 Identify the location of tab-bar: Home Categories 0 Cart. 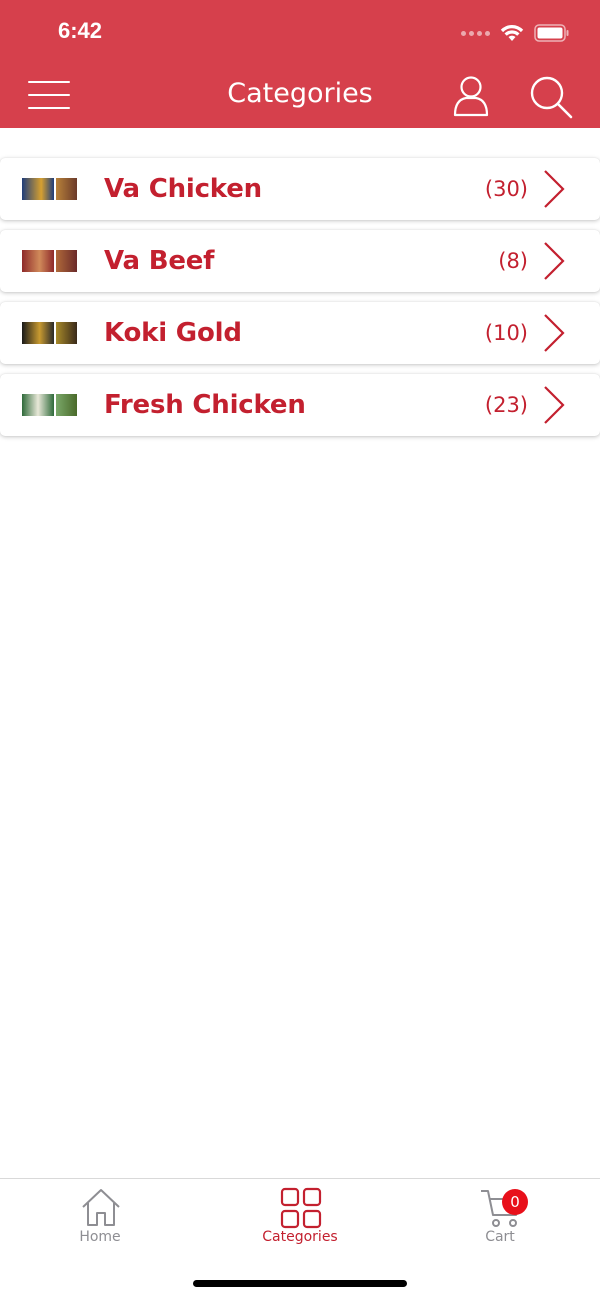
(300, 1238).